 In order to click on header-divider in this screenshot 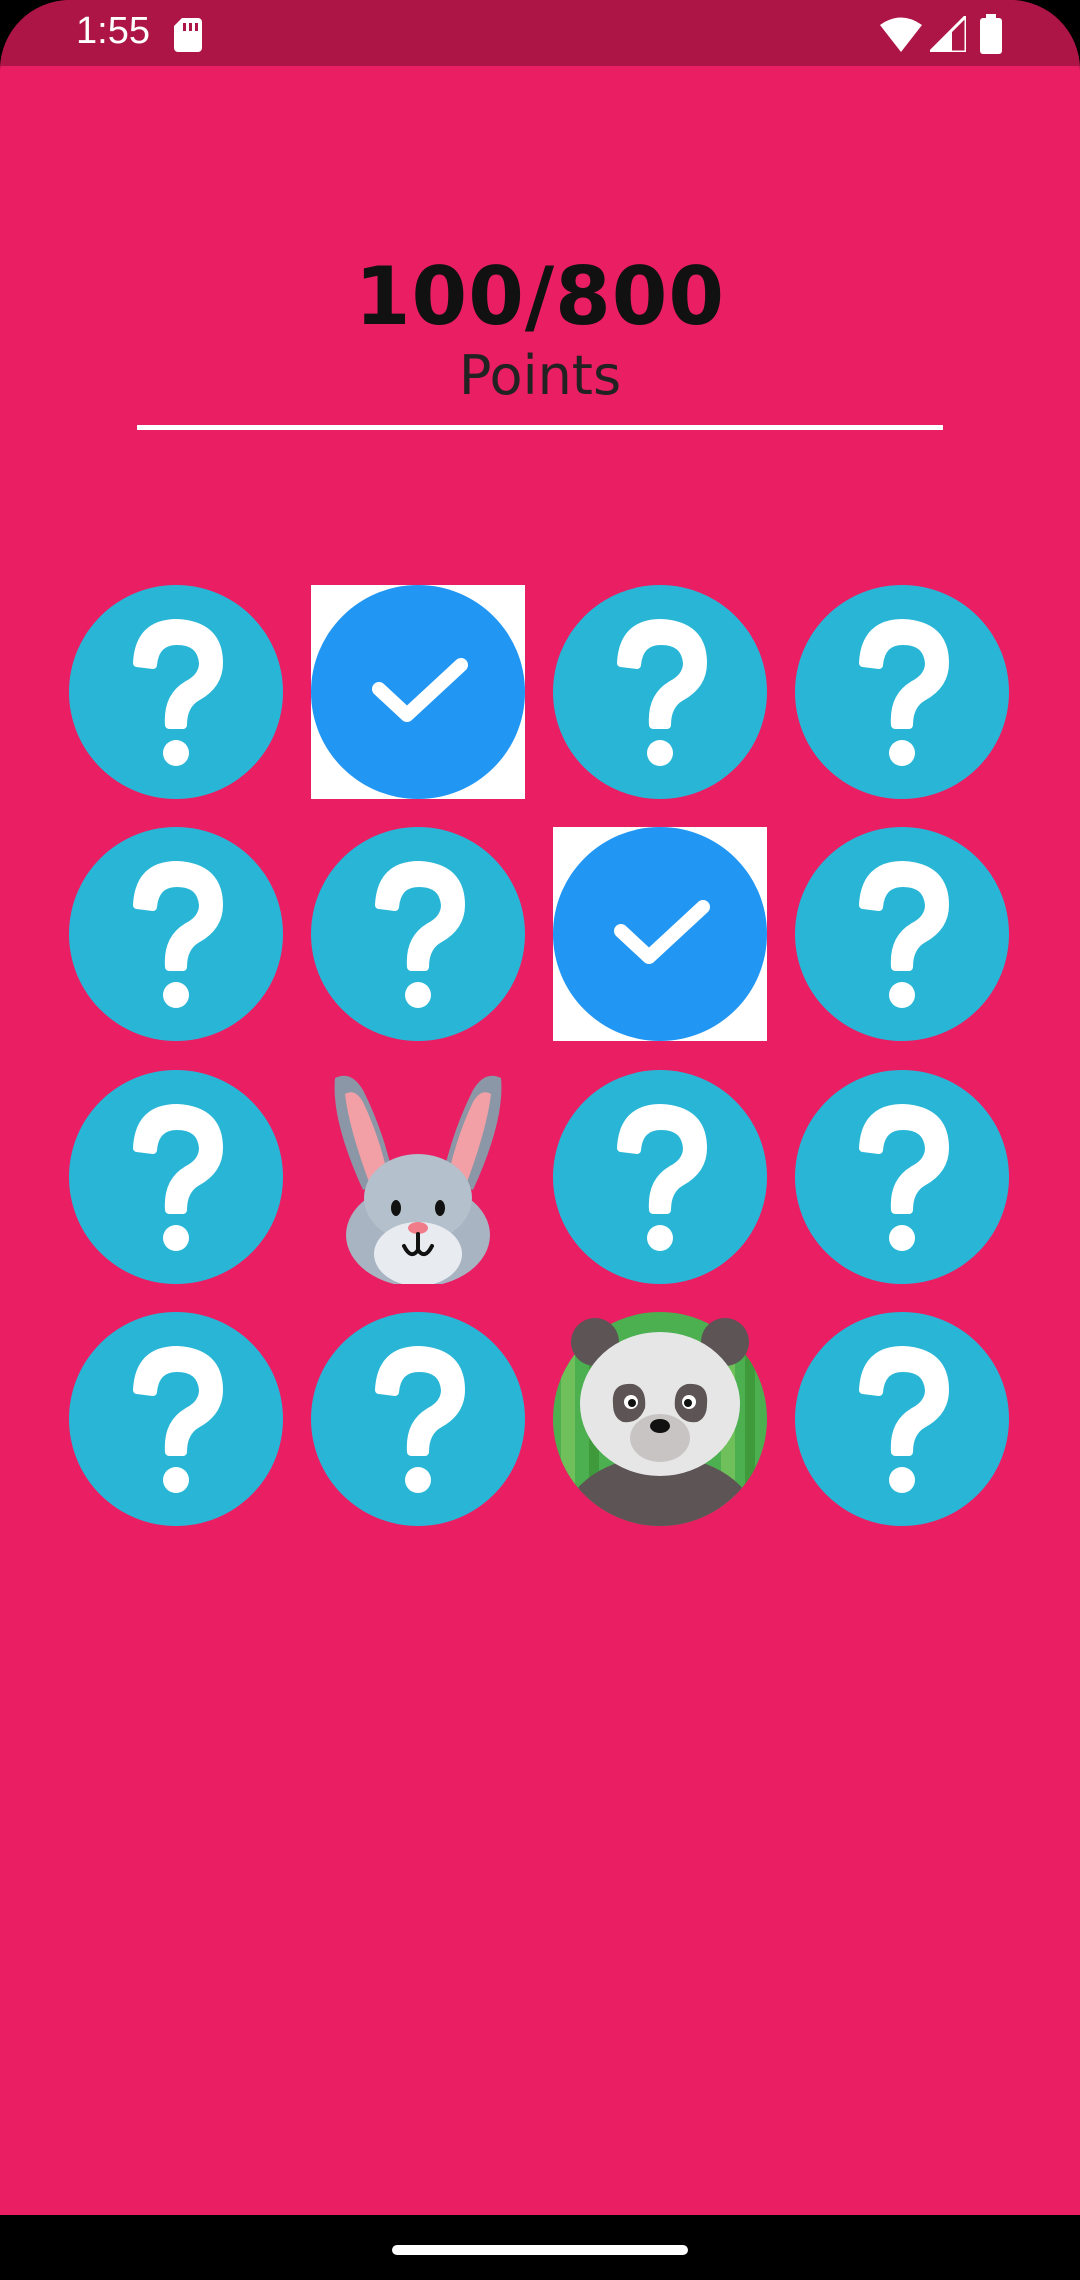, I will do `click(540, 427)`.